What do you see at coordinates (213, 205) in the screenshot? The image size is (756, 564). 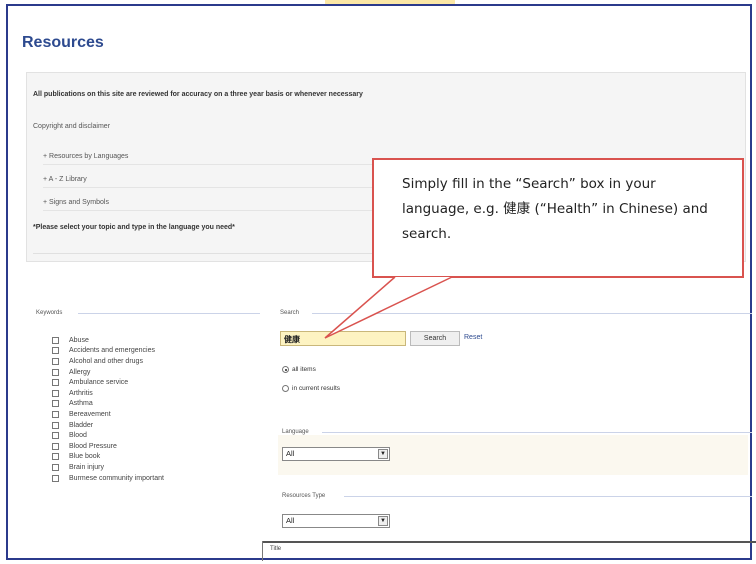 I see `link-signs-and-symbols: + Signs and Symbols` at bounding box center [213, 205].